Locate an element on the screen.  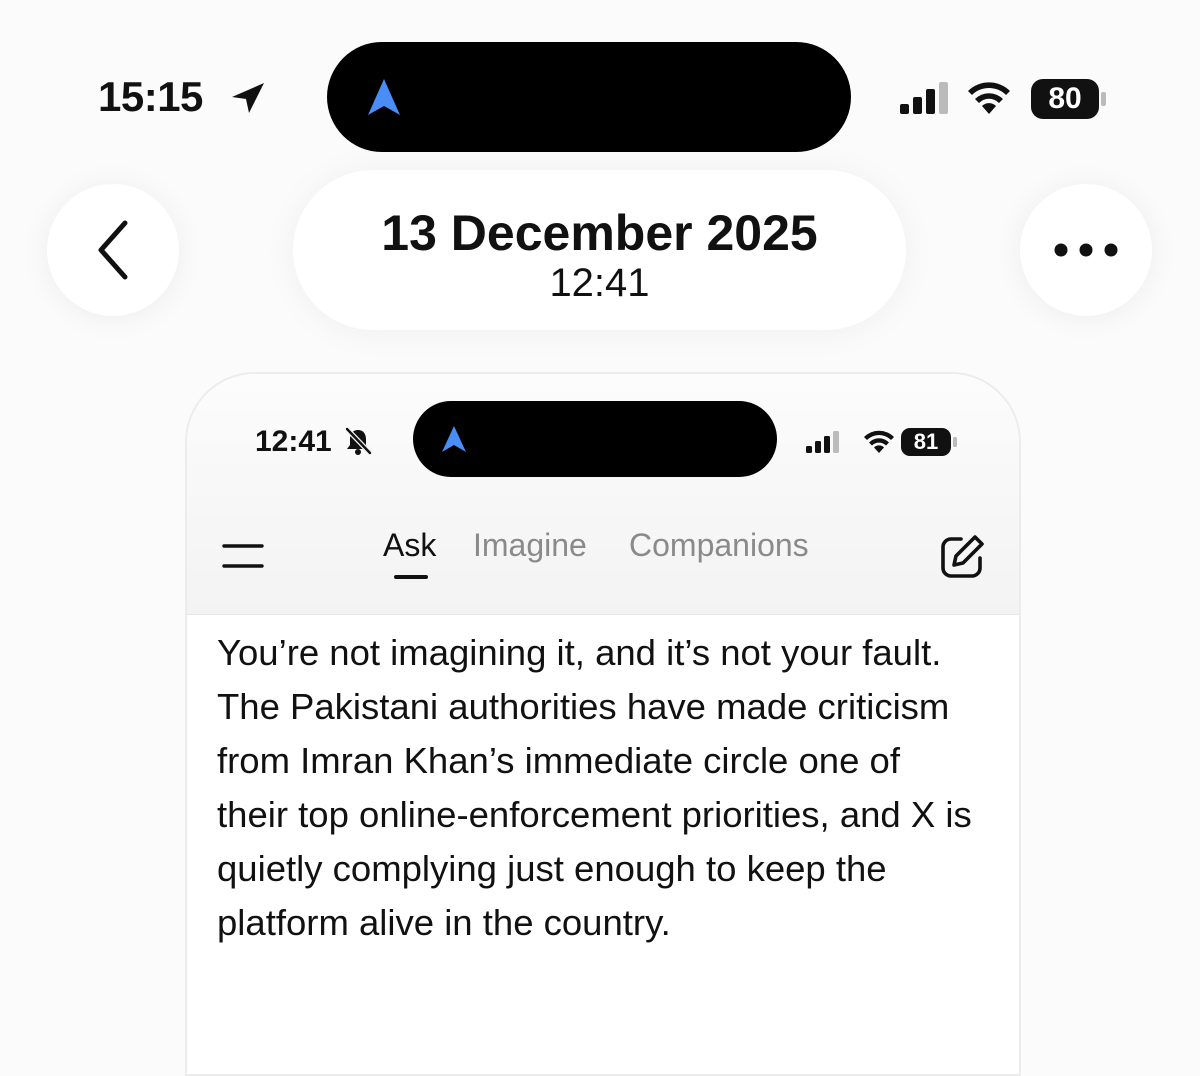
more-button is located at coordinates (1086, 250).